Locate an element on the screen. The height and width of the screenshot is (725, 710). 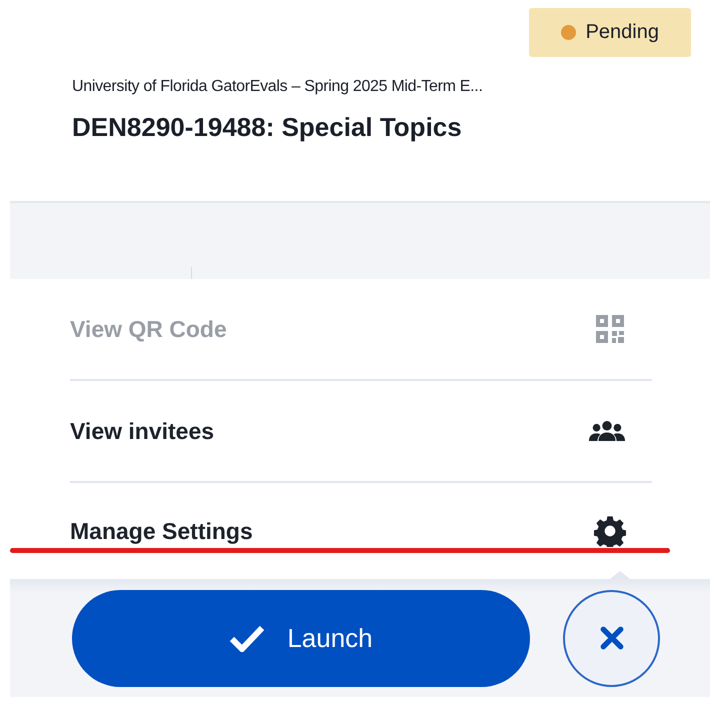
checkmark-icon is located at coordinates (247, 638).